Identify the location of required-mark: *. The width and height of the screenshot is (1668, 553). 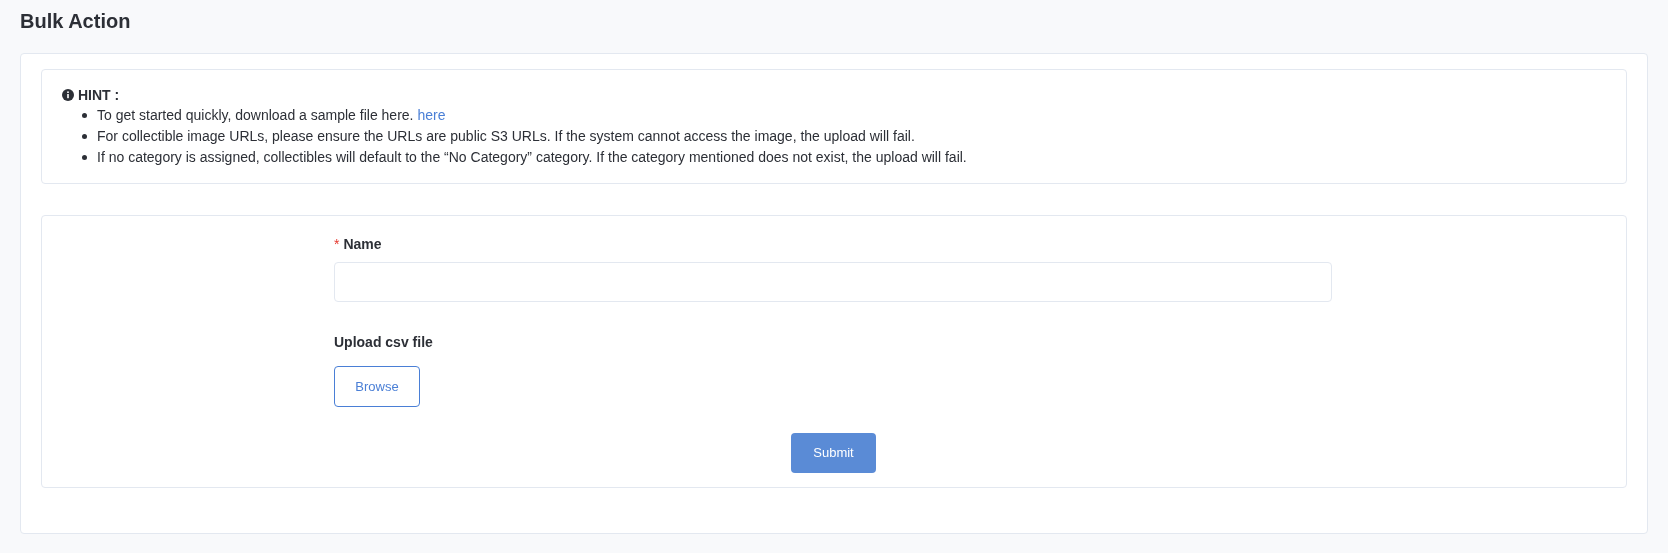
(337, 244).